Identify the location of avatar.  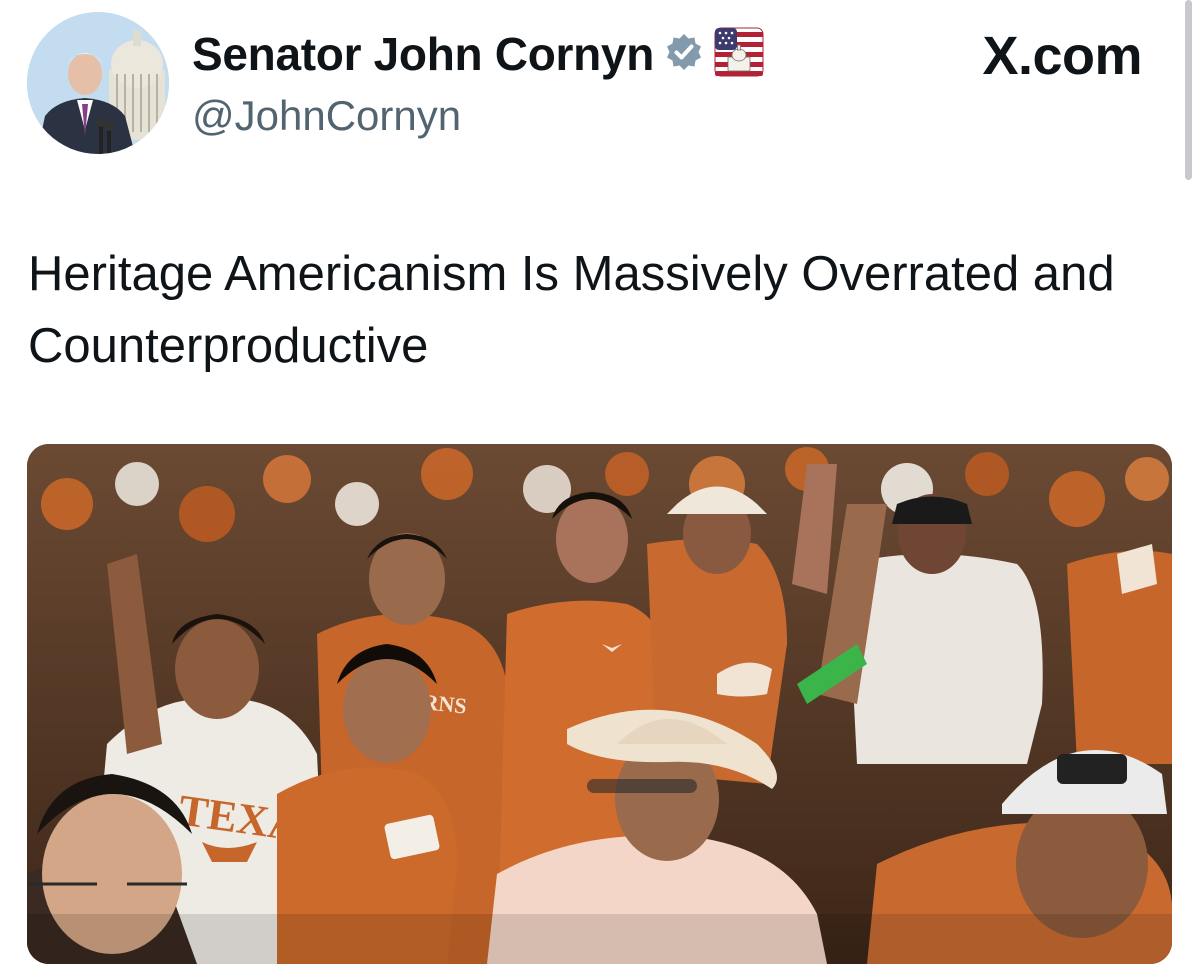
(98, 83).